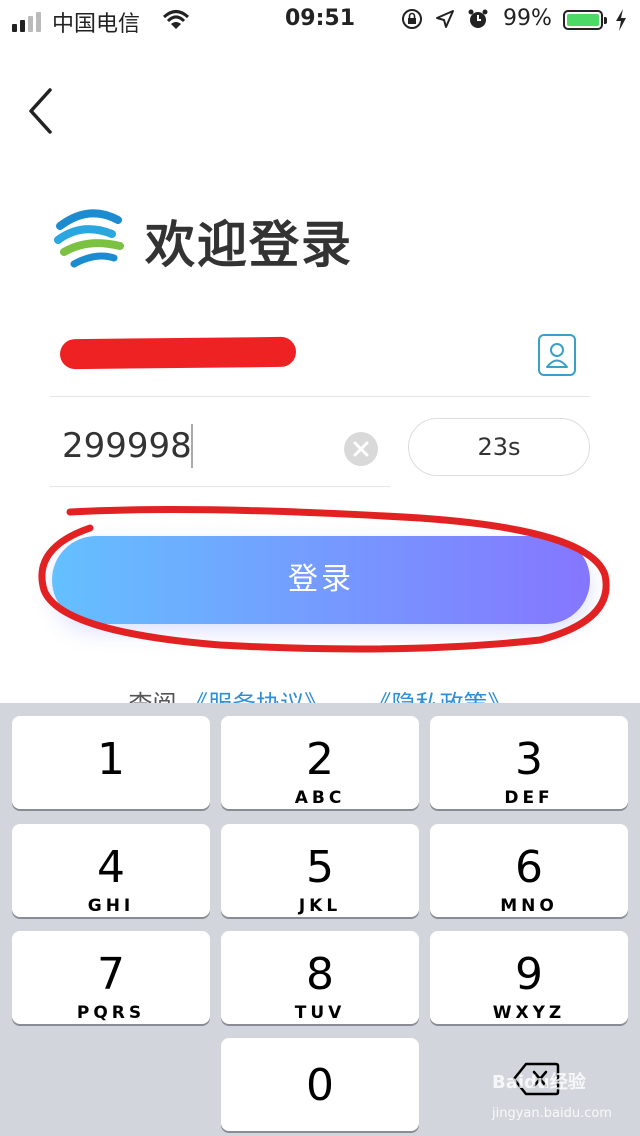 Image resolution: width=640 pixels, height=1136 pixels. I want to click on key-digit: 3, so click(529, 759).